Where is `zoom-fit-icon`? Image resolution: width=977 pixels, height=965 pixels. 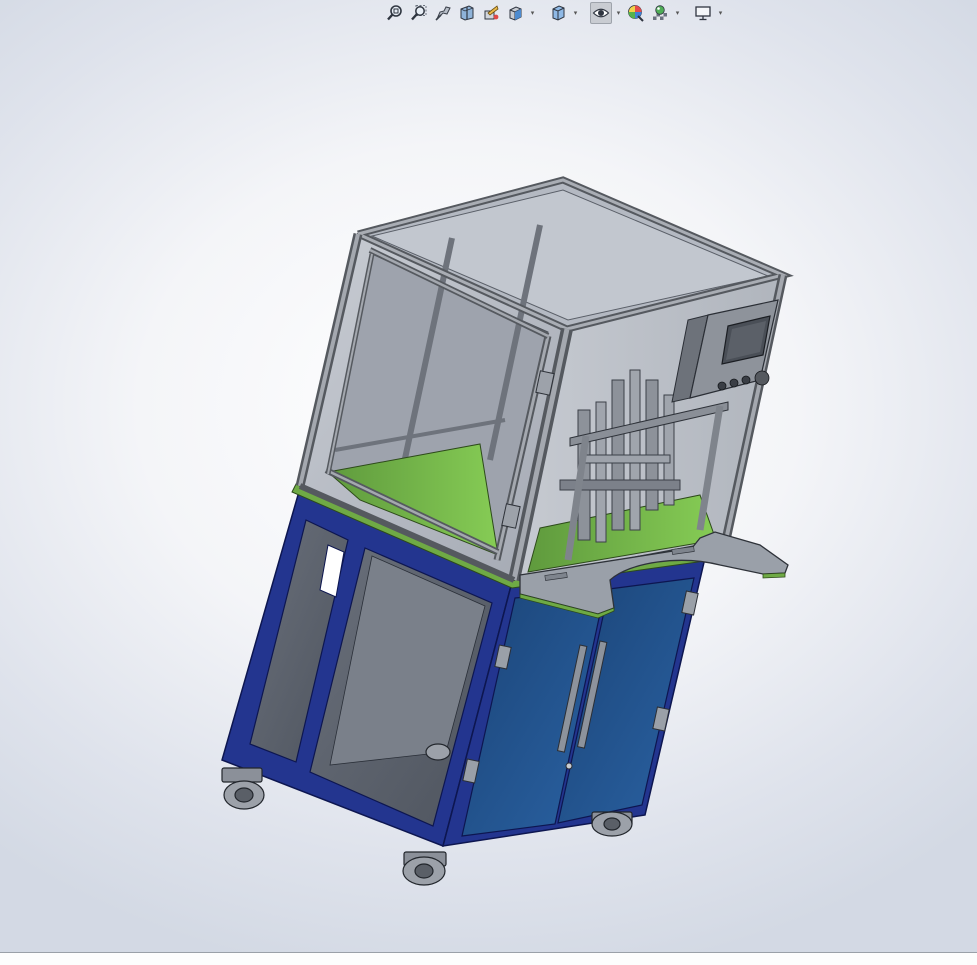 zoom-fit-icon is located at coordinates (394, 13).